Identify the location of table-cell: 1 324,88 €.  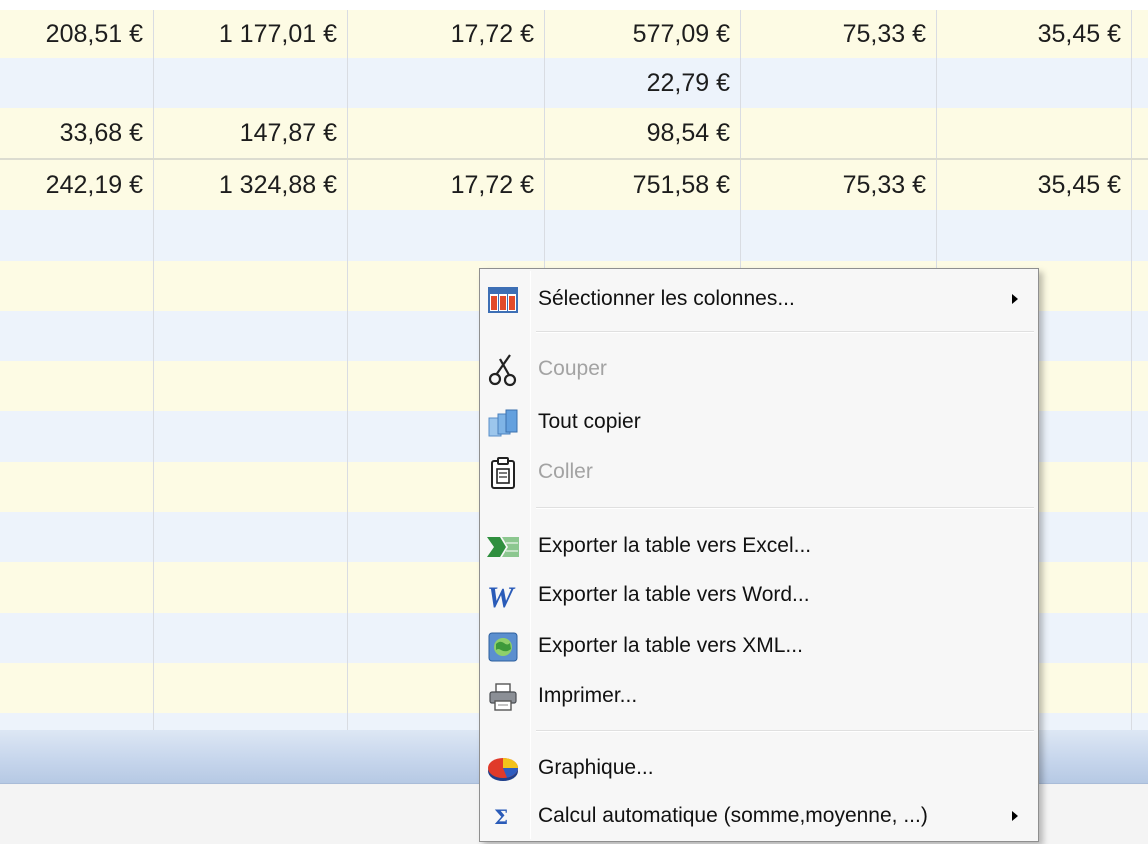
(251, 185).